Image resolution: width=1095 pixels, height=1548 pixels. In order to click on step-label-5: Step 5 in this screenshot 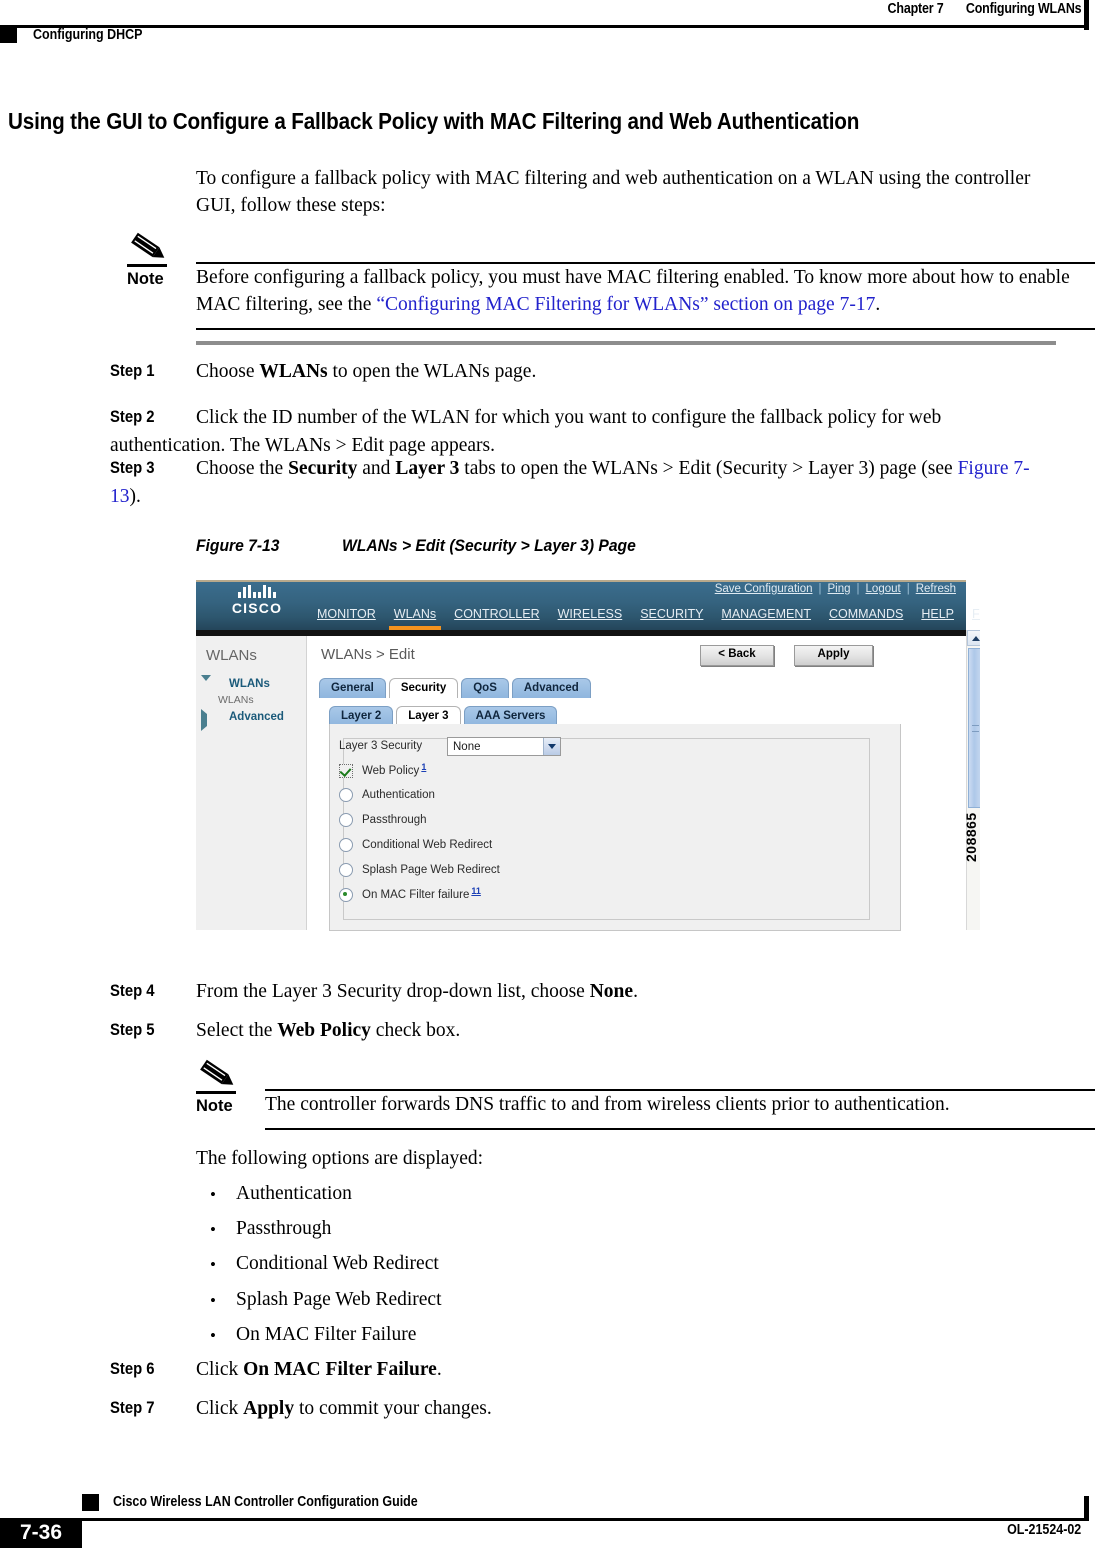, I will do `click(132, 1030)`.